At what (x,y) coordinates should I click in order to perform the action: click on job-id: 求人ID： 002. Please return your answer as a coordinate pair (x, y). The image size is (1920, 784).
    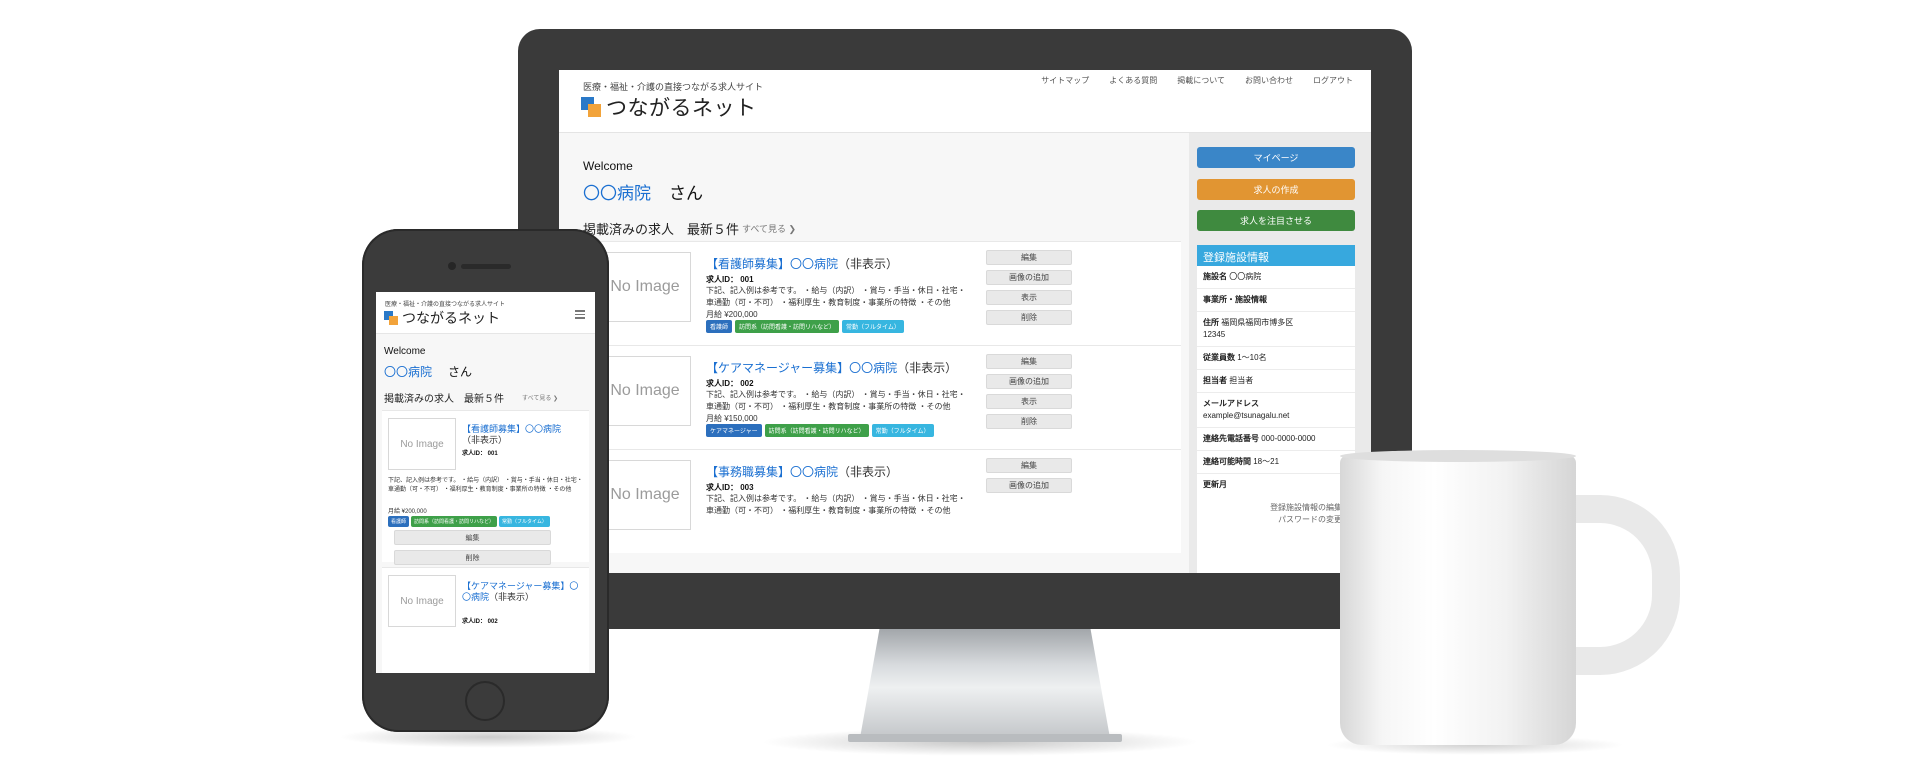
    Looking at the image, I should click on (480, 622).